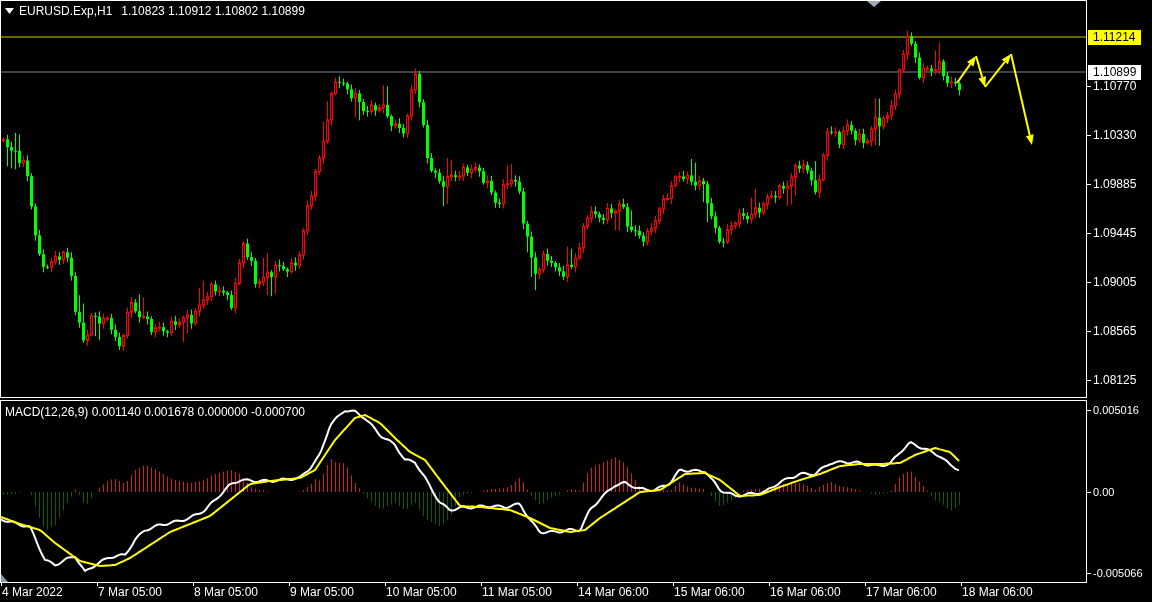  Describe the element at coordinates (1115, 86) in the screenshot. I see `price-axis-label: 1.10770` at that location.